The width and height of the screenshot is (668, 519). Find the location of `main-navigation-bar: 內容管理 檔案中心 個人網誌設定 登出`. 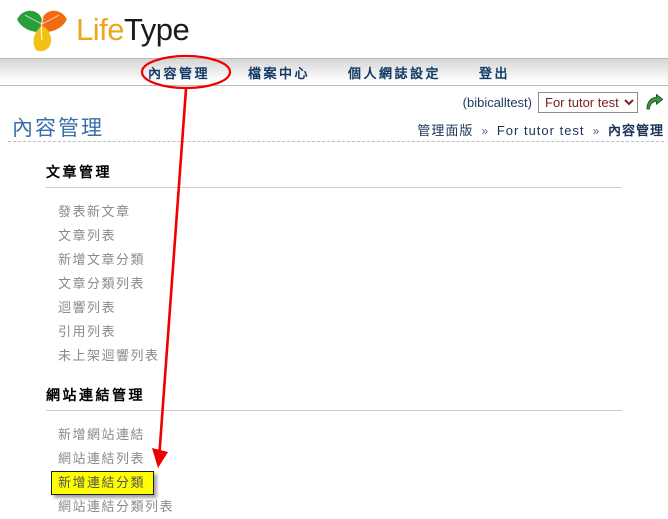

main-navigation-bar: 內容管理 檔案中心 個人網誌設定 登出 is located at coordinates (334, 72).